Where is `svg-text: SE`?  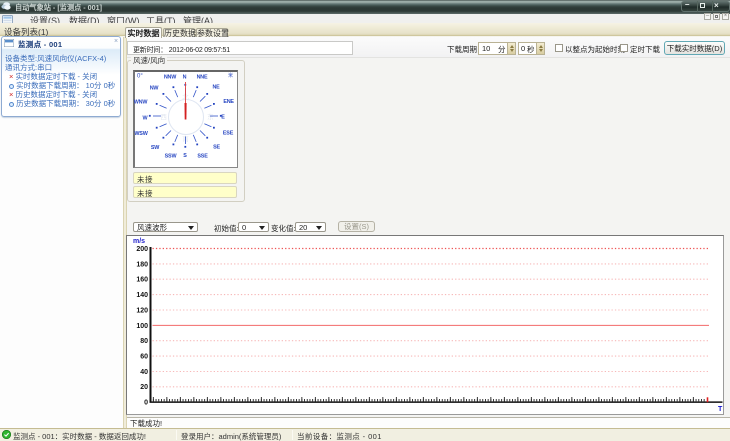 svg-text: SE is located at coordinates (216, 148).